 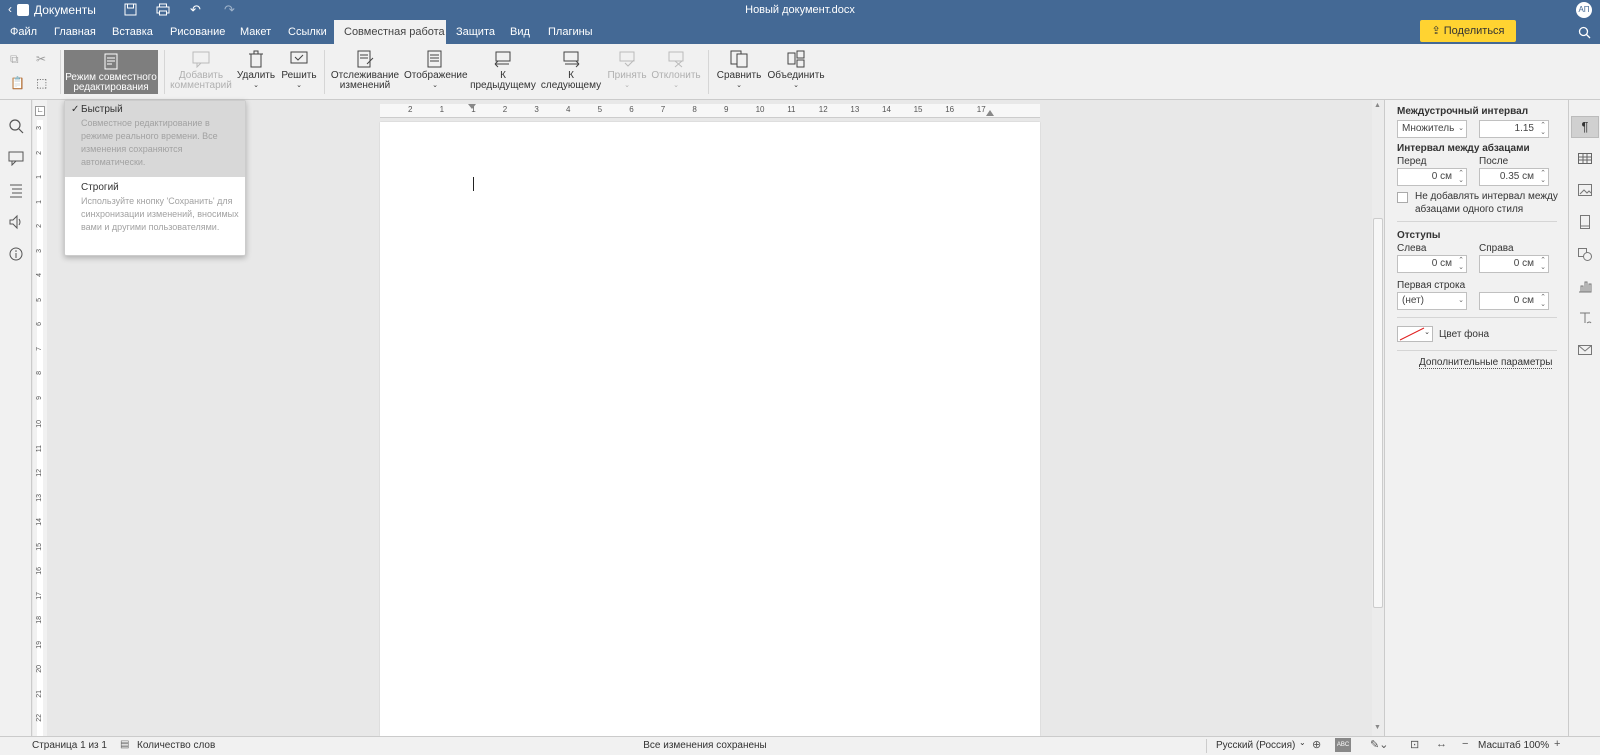 What do you see at coordinates (10, 9) in the screenshot?
I see `back-icon: ‹` at bounding box center [10, 9].